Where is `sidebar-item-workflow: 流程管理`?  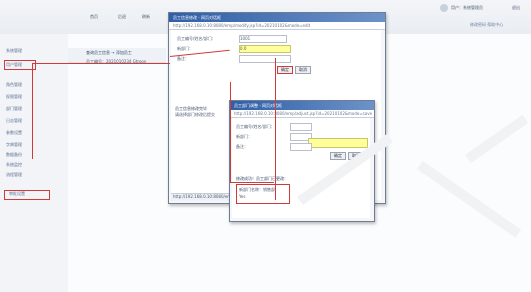
sidebar-item-workflow: 流程管理 is located at coordinates (34, 176).